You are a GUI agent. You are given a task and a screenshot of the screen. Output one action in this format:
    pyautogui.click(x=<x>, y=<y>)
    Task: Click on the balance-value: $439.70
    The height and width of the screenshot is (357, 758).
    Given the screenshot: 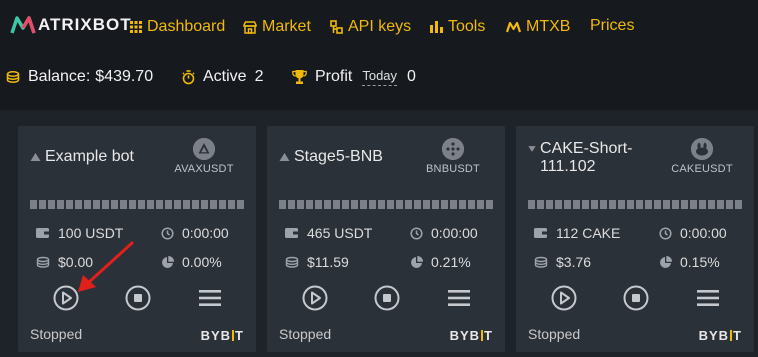 What is the action you would take?
    pyautogui.click(x=124, y=76)
    